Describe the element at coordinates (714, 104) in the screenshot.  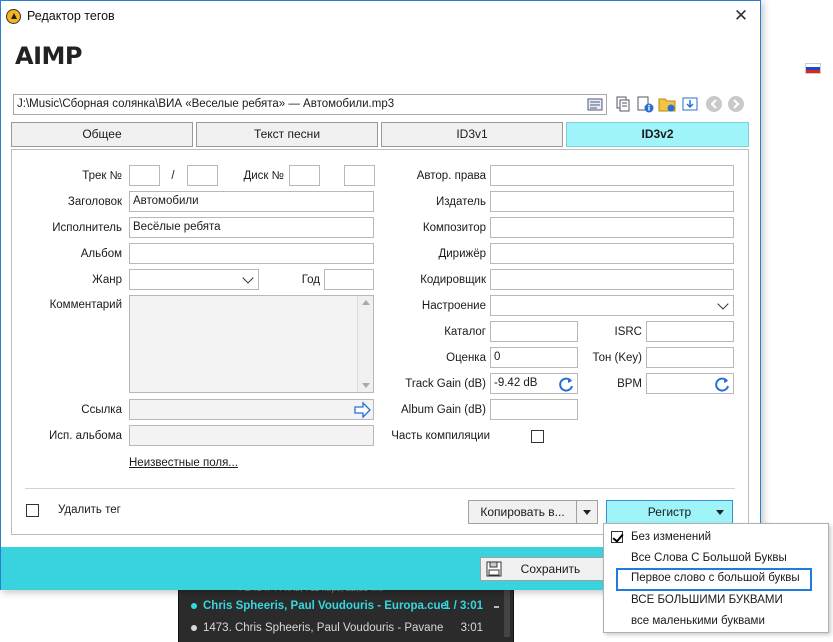
I see `previous-file-icon` at that location.